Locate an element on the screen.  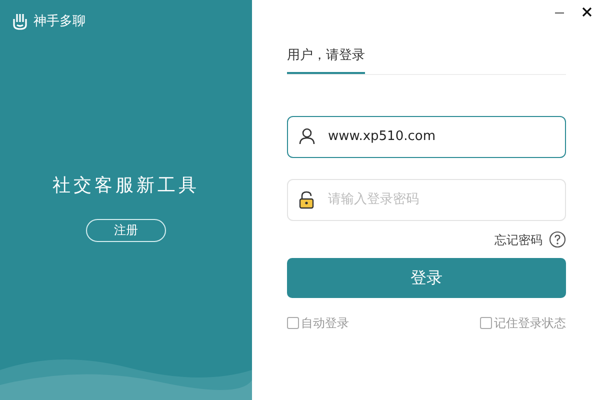
app-name: 神手多聊 is located at coordinates (60, 22).